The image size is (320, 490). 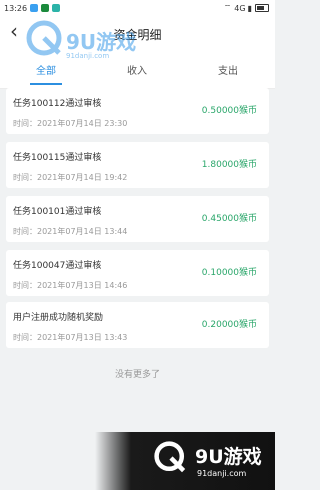 I want to click on watermark-banner: 9U游戏 91danji.com, so click(x=185, y=461).